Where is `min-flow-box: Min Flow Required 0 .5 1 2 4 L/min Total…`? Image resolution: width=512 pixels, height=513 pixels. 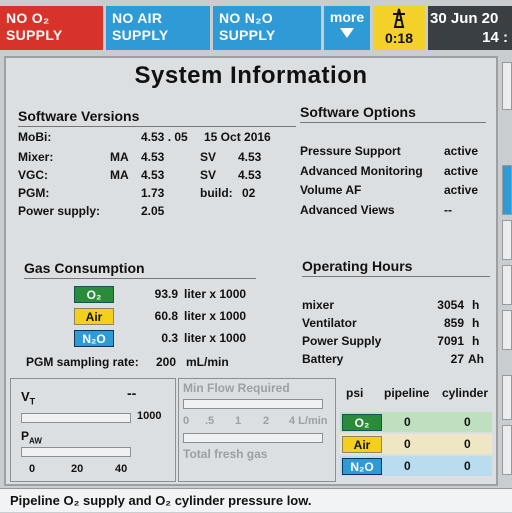
min-flow-box: Min Flow Required 0 .5 1 2 4 L/min Total… is located at coordinates (257, 430).